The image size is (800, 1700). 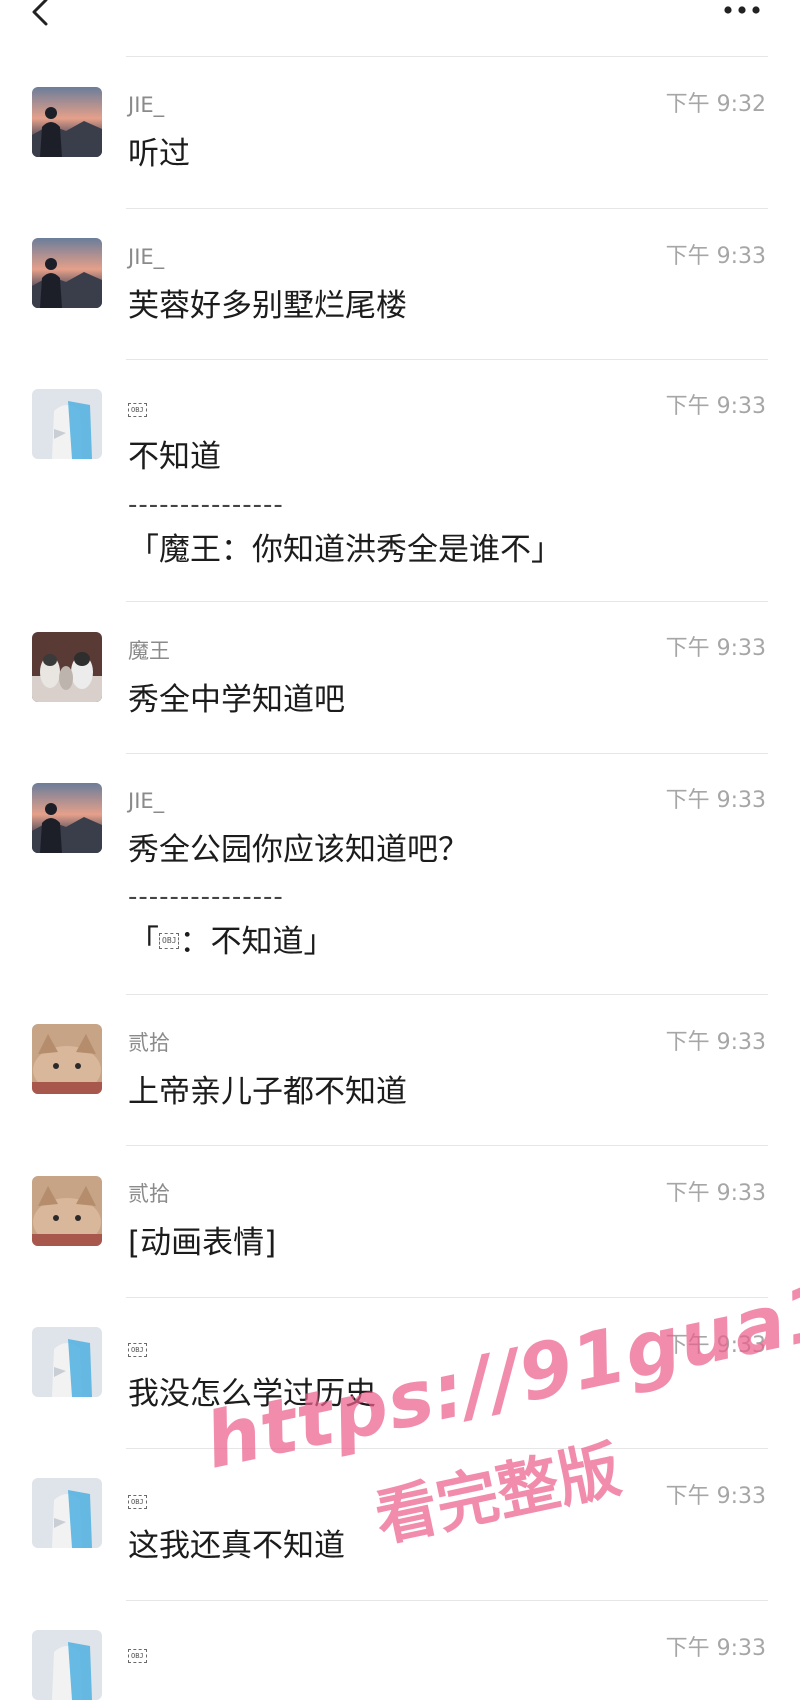 What do you see at coordinates (202, 1243) in the screenshot?
I see `message-text: [动画表情]` at bounding box center [202, 1243].